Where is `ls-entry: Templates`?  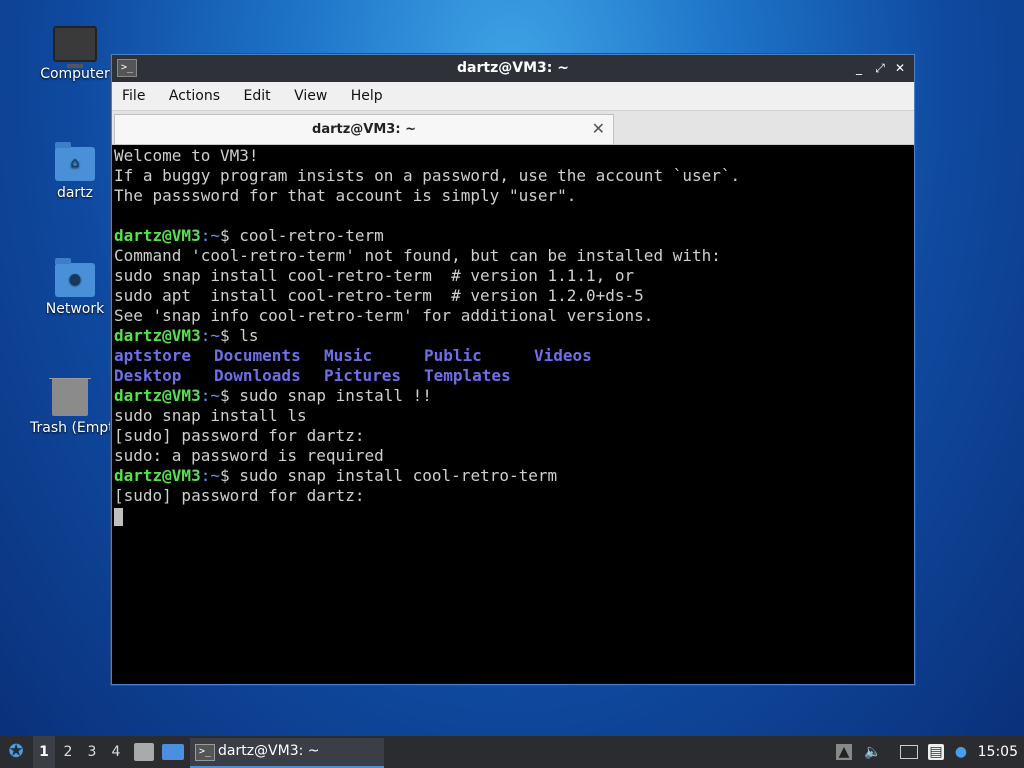
ls-entry: Templates is located at coordinates (467, 375).